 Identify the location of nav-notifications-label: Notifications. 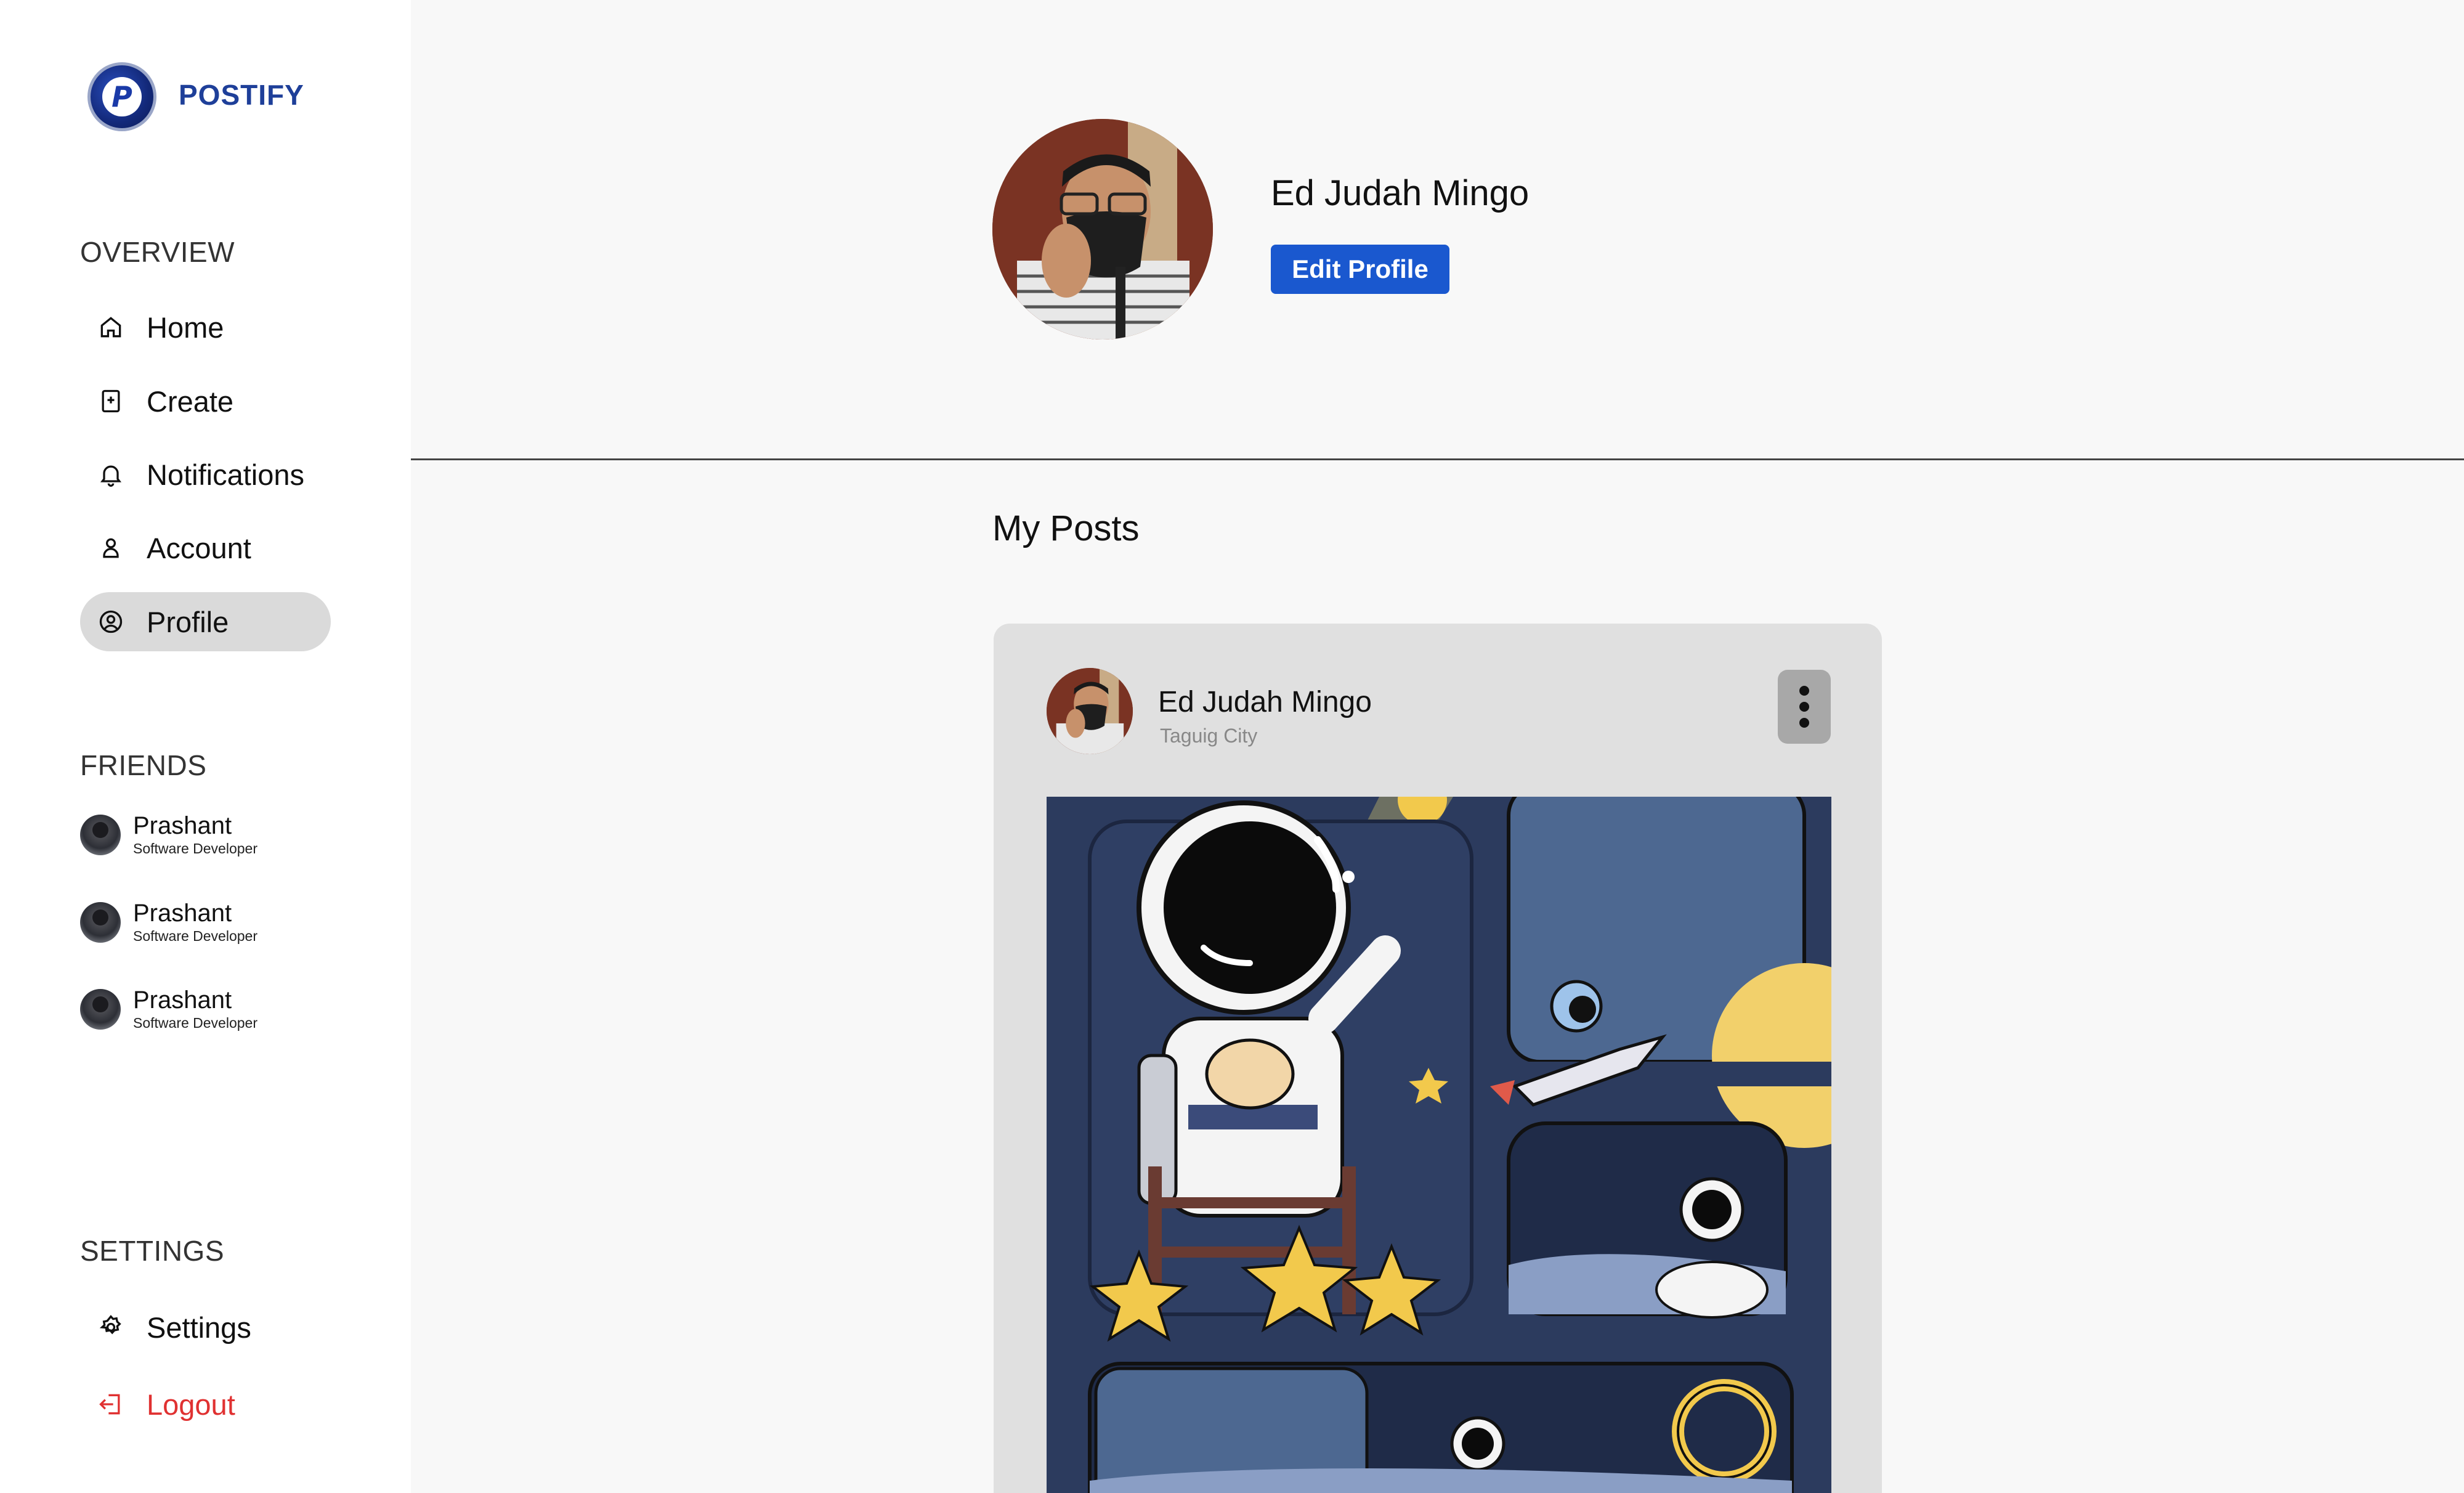
(225, 474).